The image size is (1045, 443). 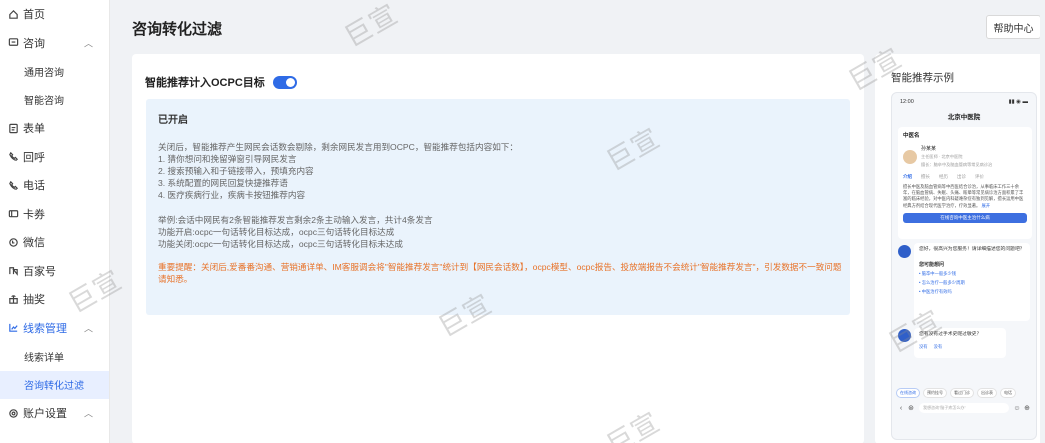 I want to click on info-title: 已开启, so click(x=173, y=120).